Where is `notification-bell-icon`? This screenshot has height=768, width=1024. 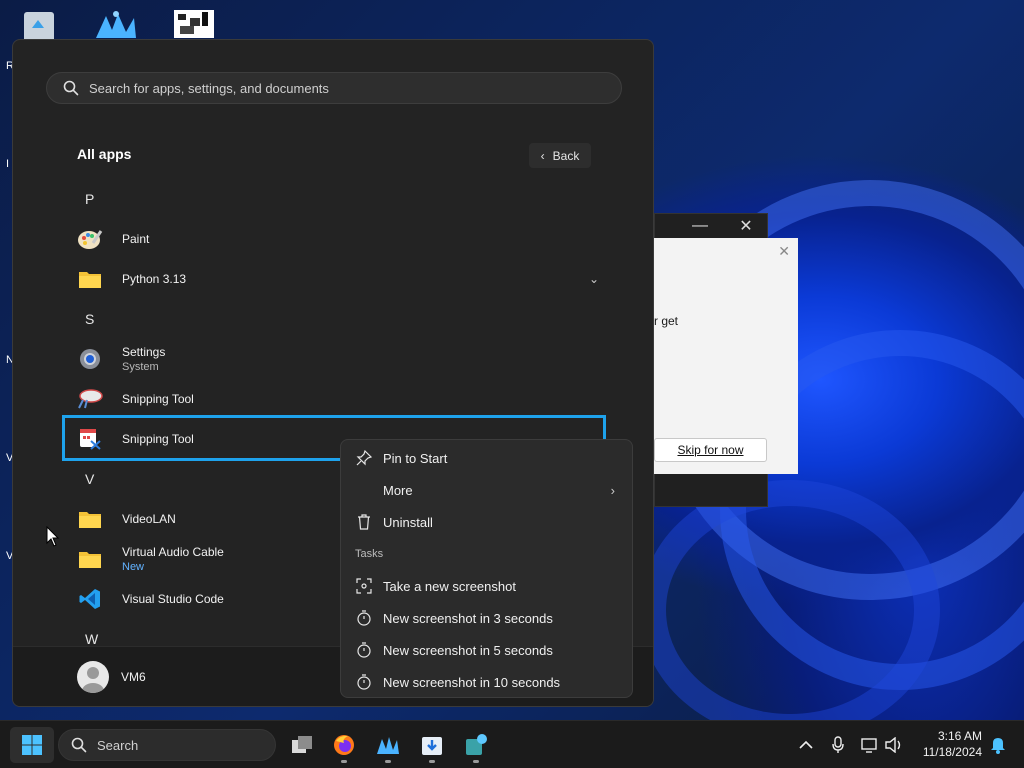 notification-bell-icon is located at coordinates (998, 745).